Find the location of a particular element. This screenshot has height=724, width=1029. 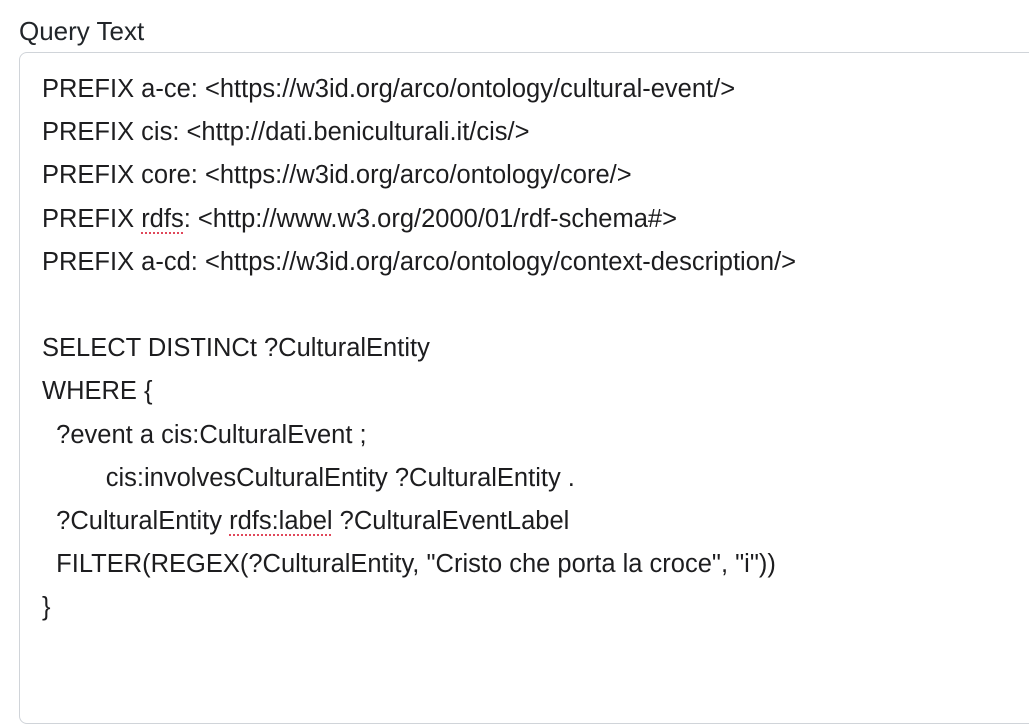

query-line-segment: ?CulturalEventLabel is located at coordinates (451, 520).